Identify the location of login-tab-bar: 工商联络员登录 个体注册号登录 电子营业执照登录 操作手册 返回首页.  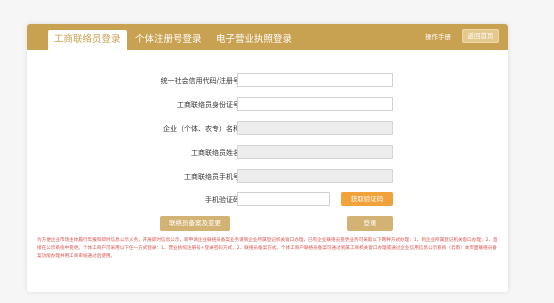
(267, 37).